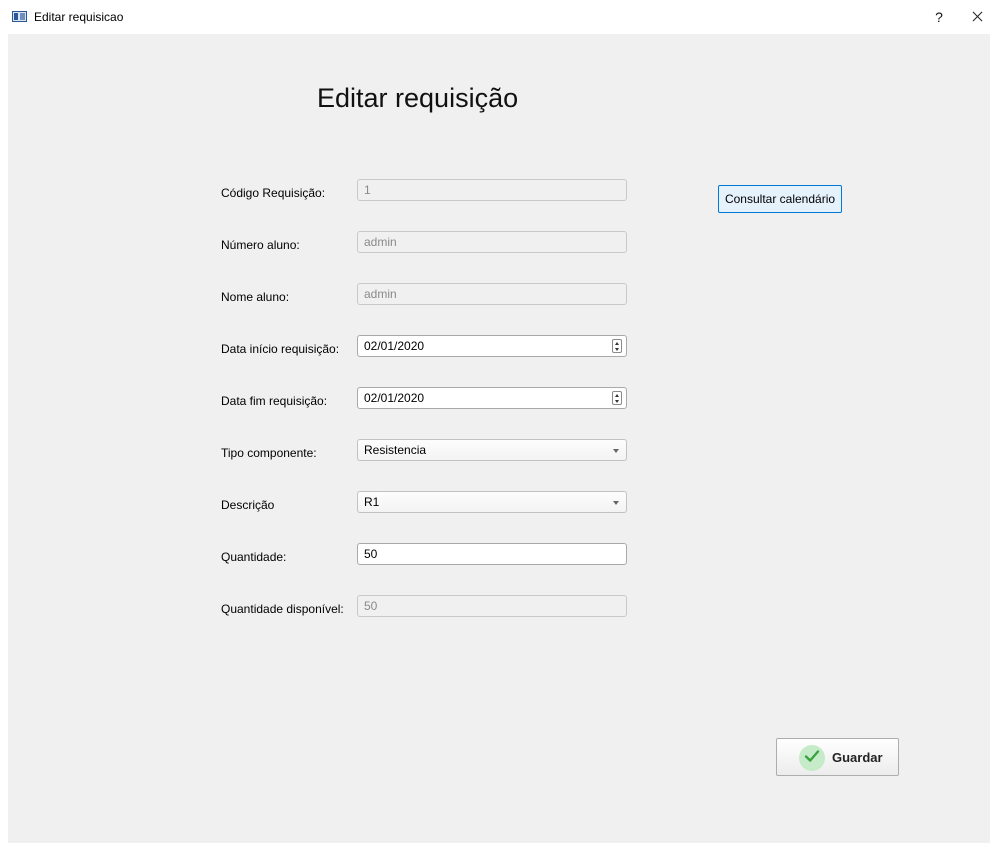 Image resolution: width=998 pixels, height=843 pixels. Describe the element at coordinates (492, 242) in the screenshot. I see `numero-aluno-field: admin` at that location.